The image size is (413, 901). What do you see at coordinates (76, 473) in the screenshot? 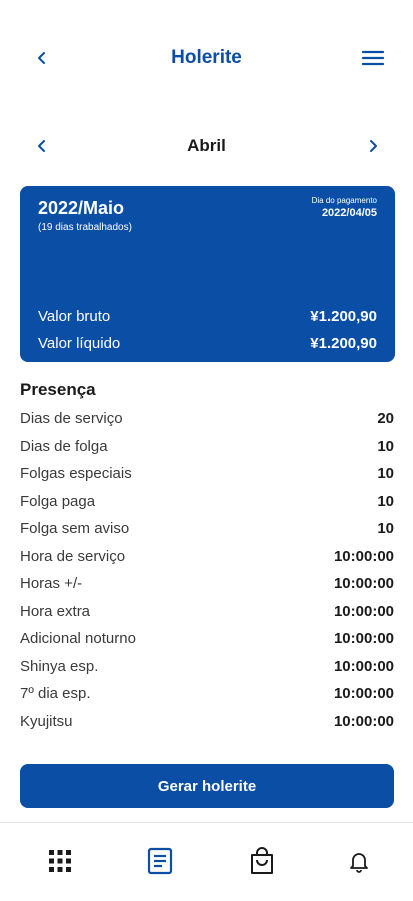
I see `list-item-label: Folgas especiais` at bounding box center [76, 473].